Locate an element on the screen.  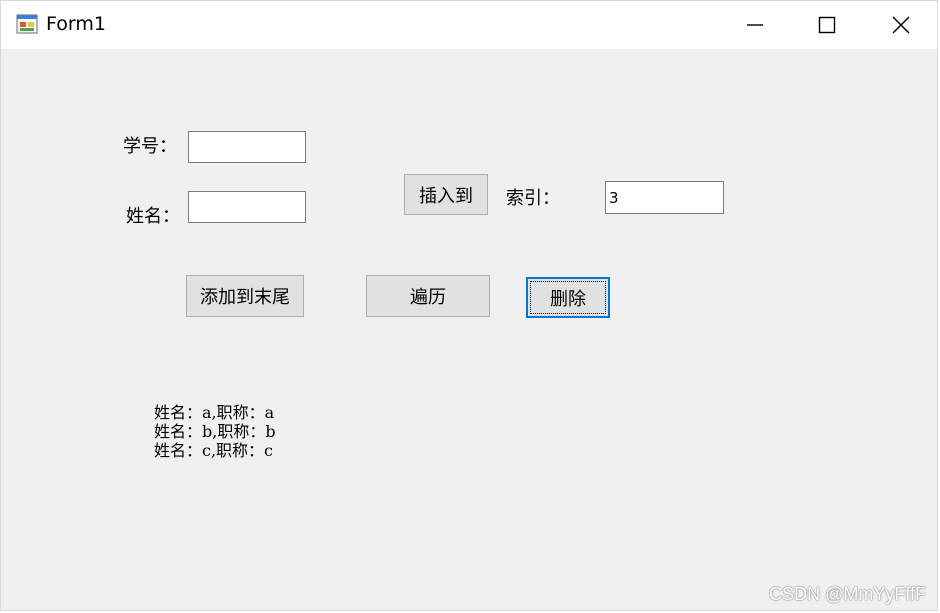
index-label: 索引： is located at coordinates (533, 198).